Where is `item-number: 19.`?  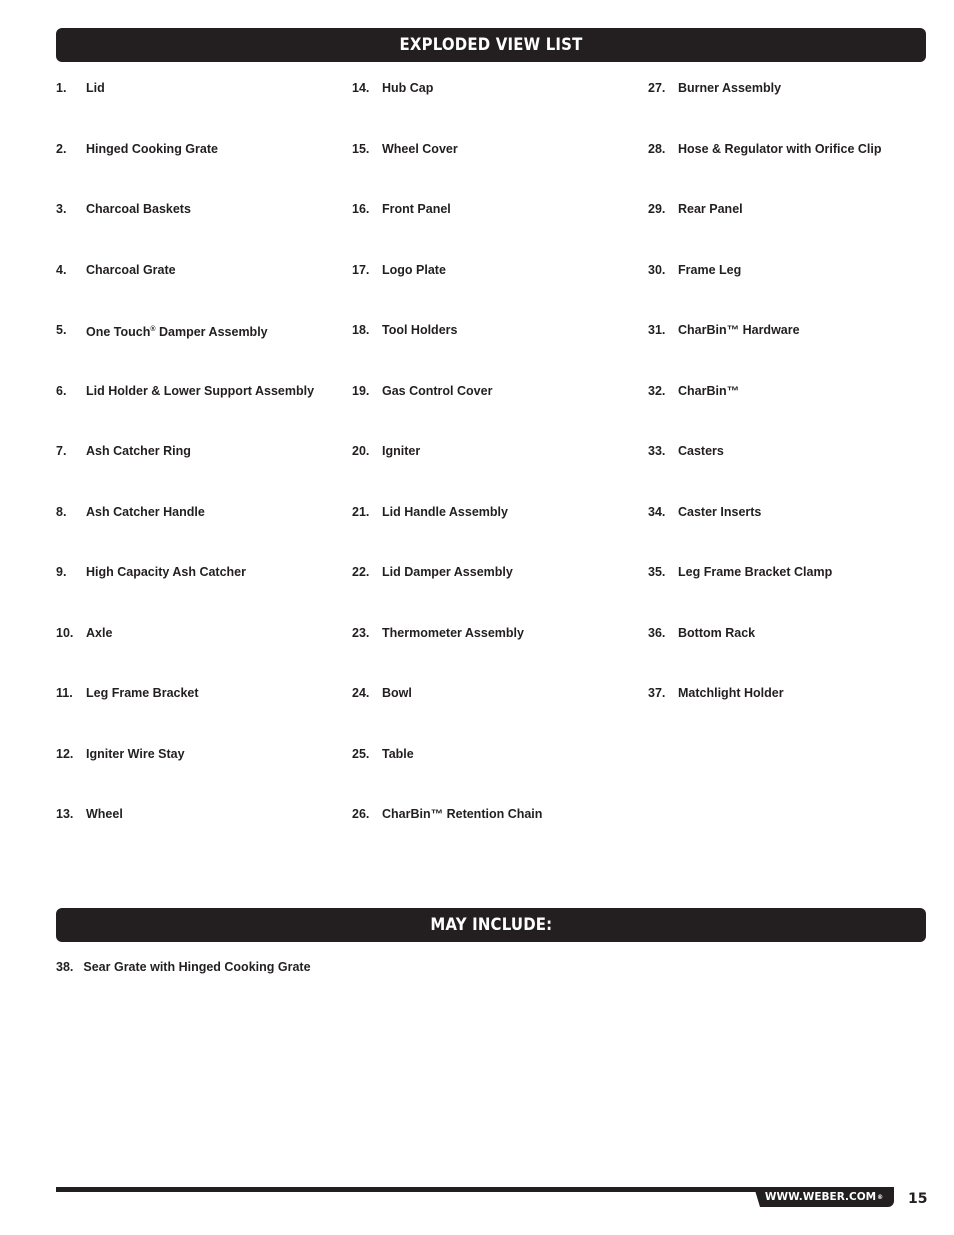 item-number: 19. is located at coordinates (361, 391).